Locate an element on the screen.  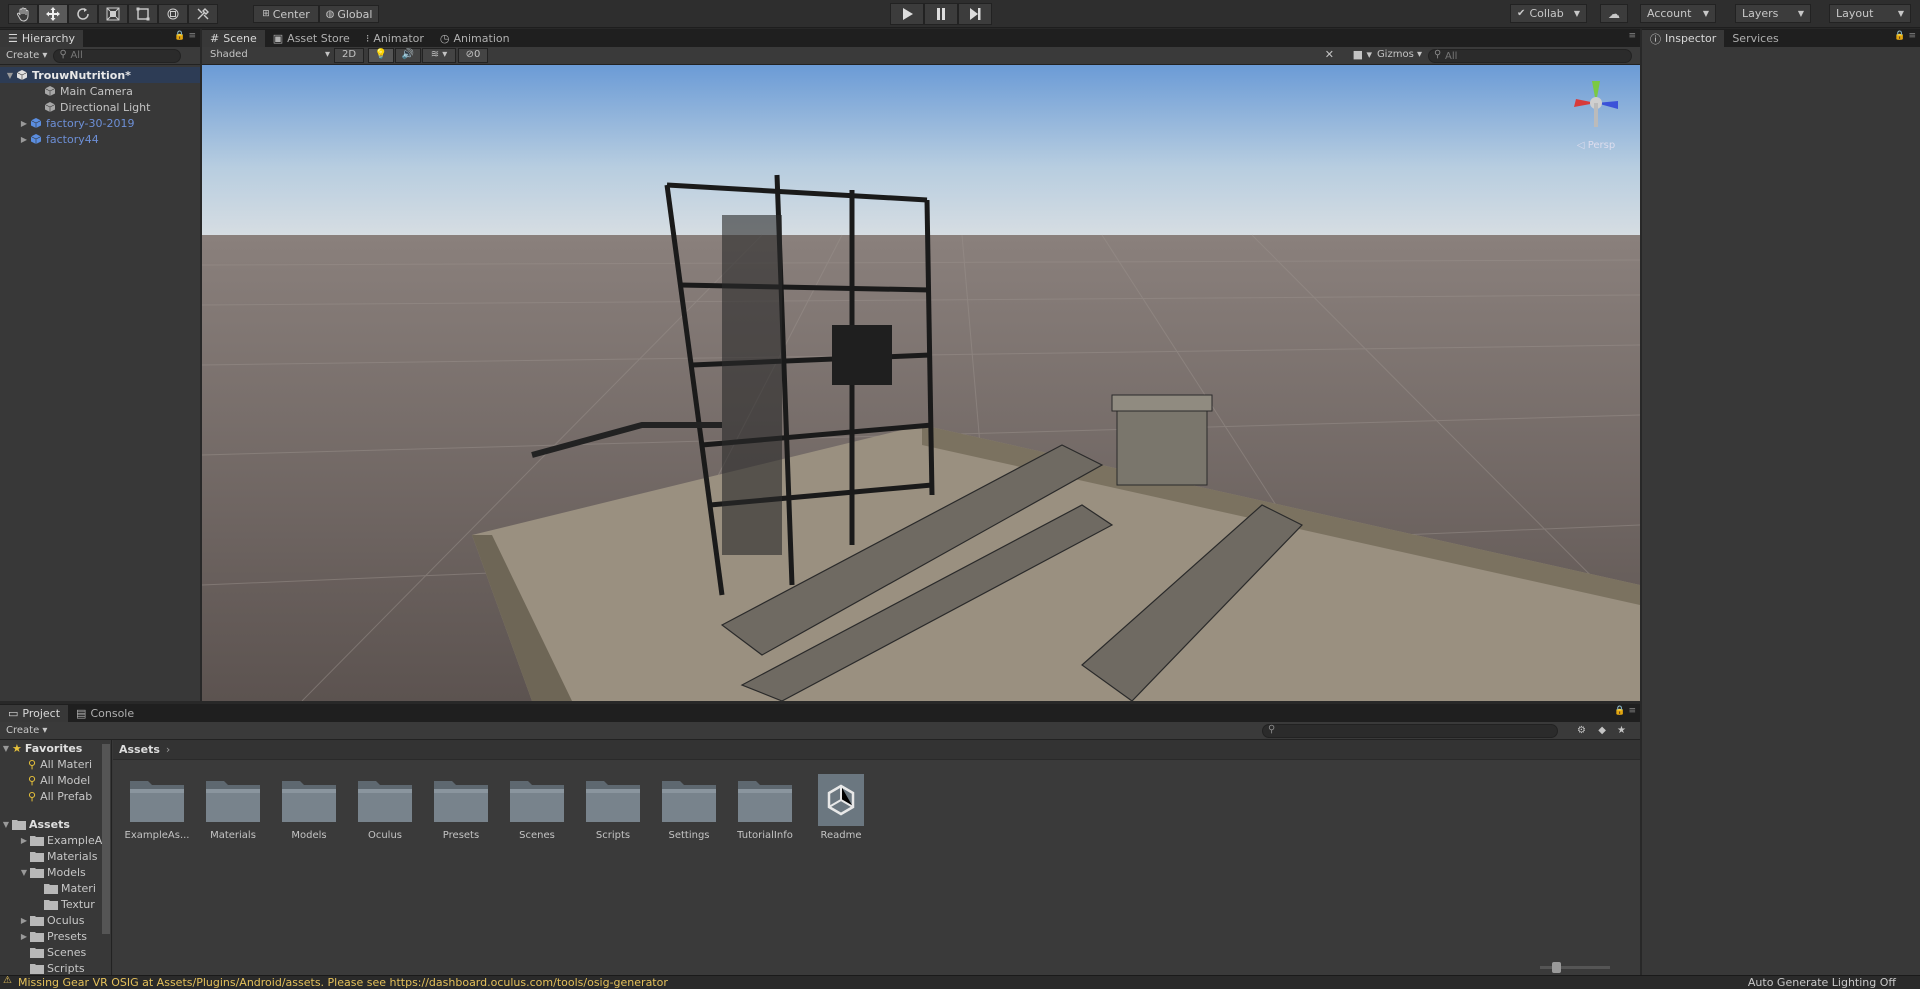
layers-dropdown: Layers ▼ is located at coordinates (1773, 13).